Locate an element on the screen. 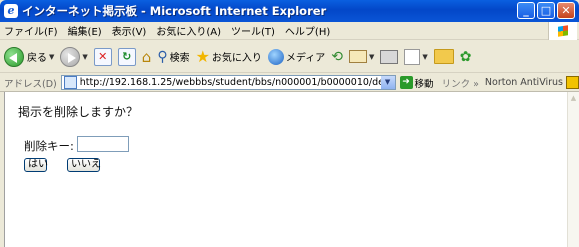 The width and height of the screenshot is (579, 247). edit-icon is located at coordinates (412, 56).